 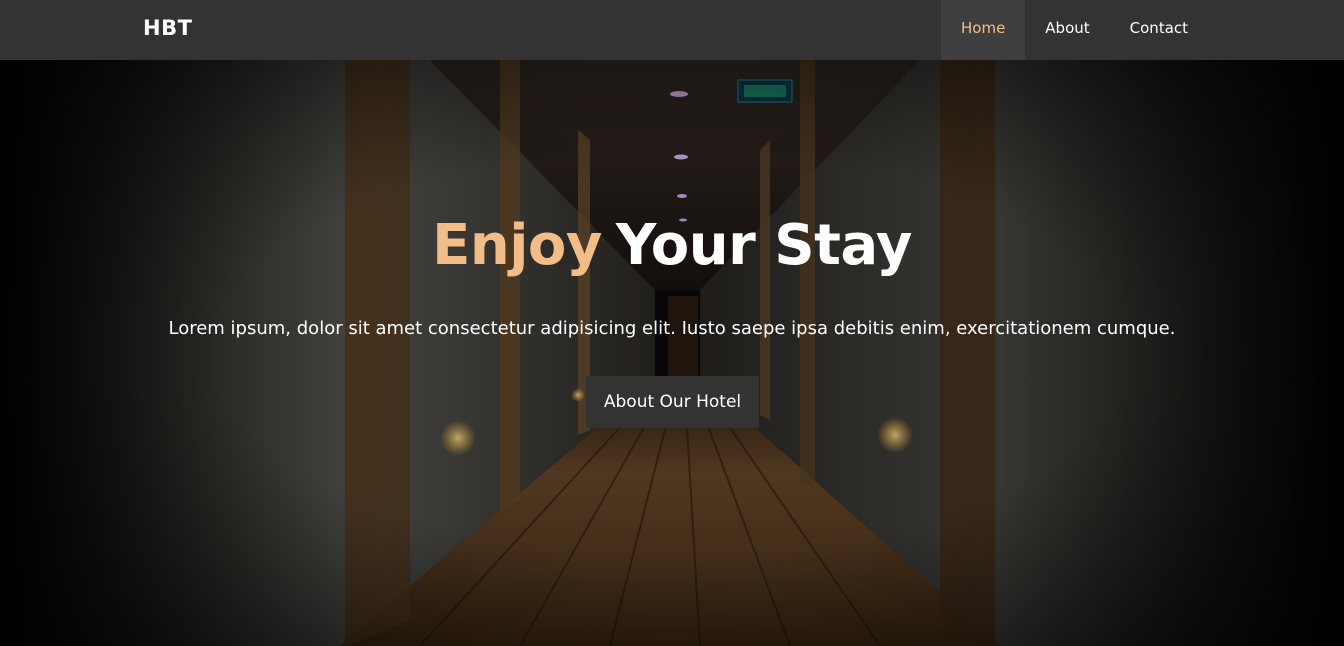 What do you see at coordinates (167, 30) in the screenshot?
I see `brand-logo: HBT` at bounding box center [167, 30].